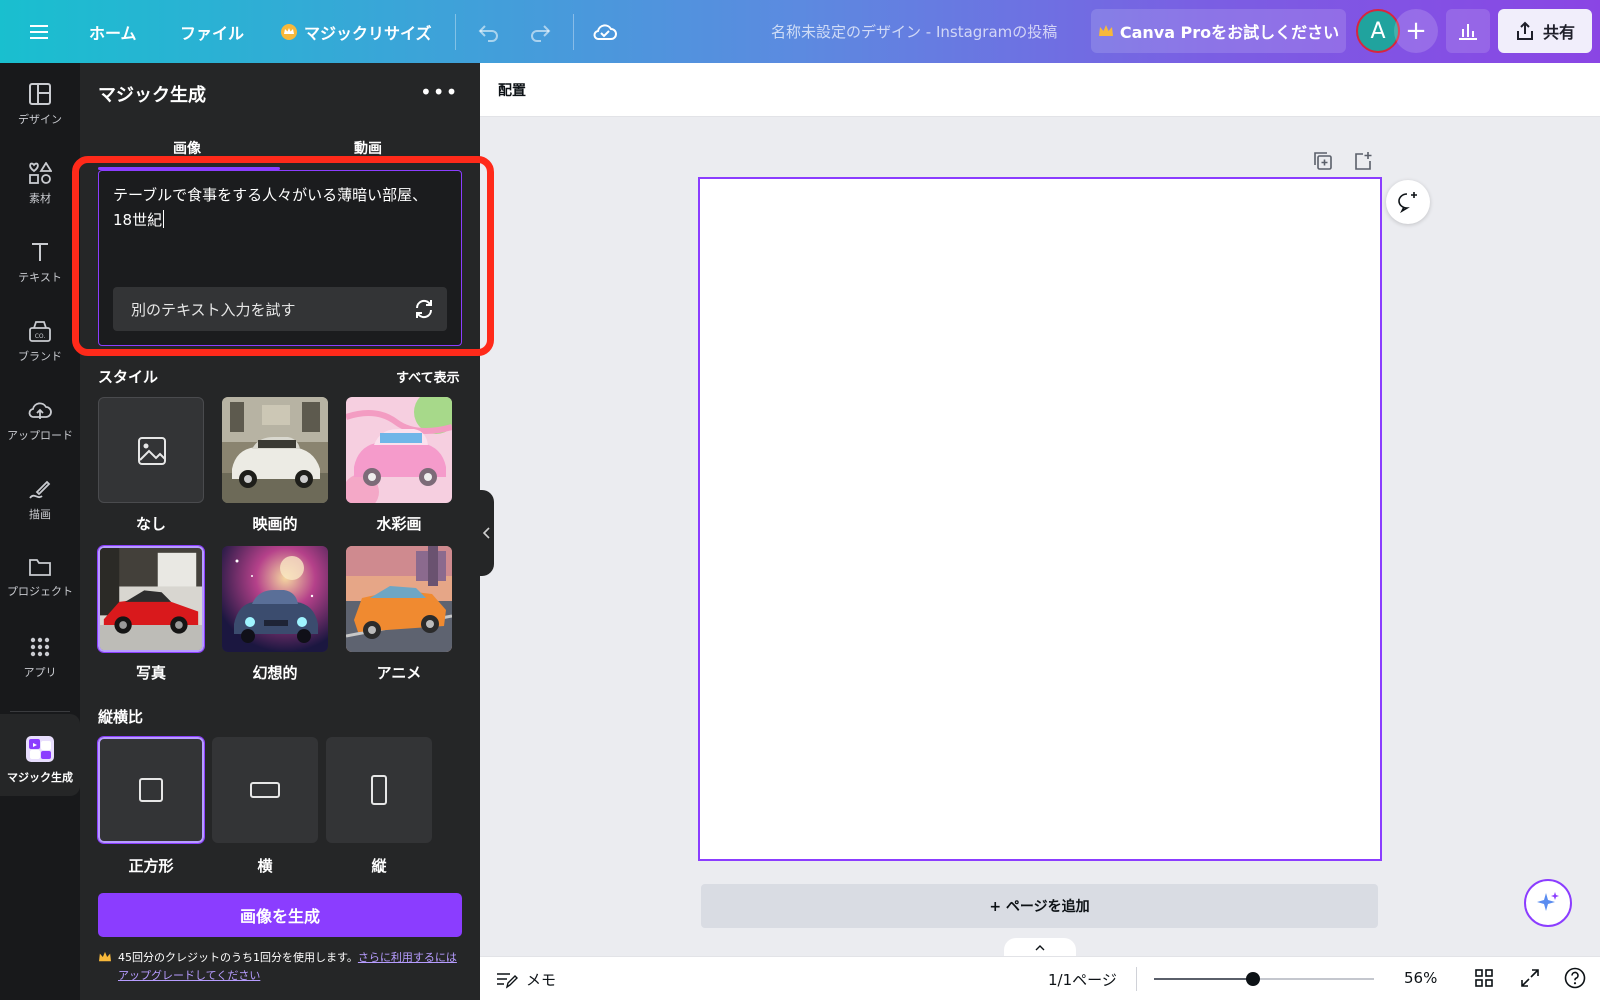 The width and height of the screenshot is (1600, 1000). I want to click on style-card-none, so click(151, 450).